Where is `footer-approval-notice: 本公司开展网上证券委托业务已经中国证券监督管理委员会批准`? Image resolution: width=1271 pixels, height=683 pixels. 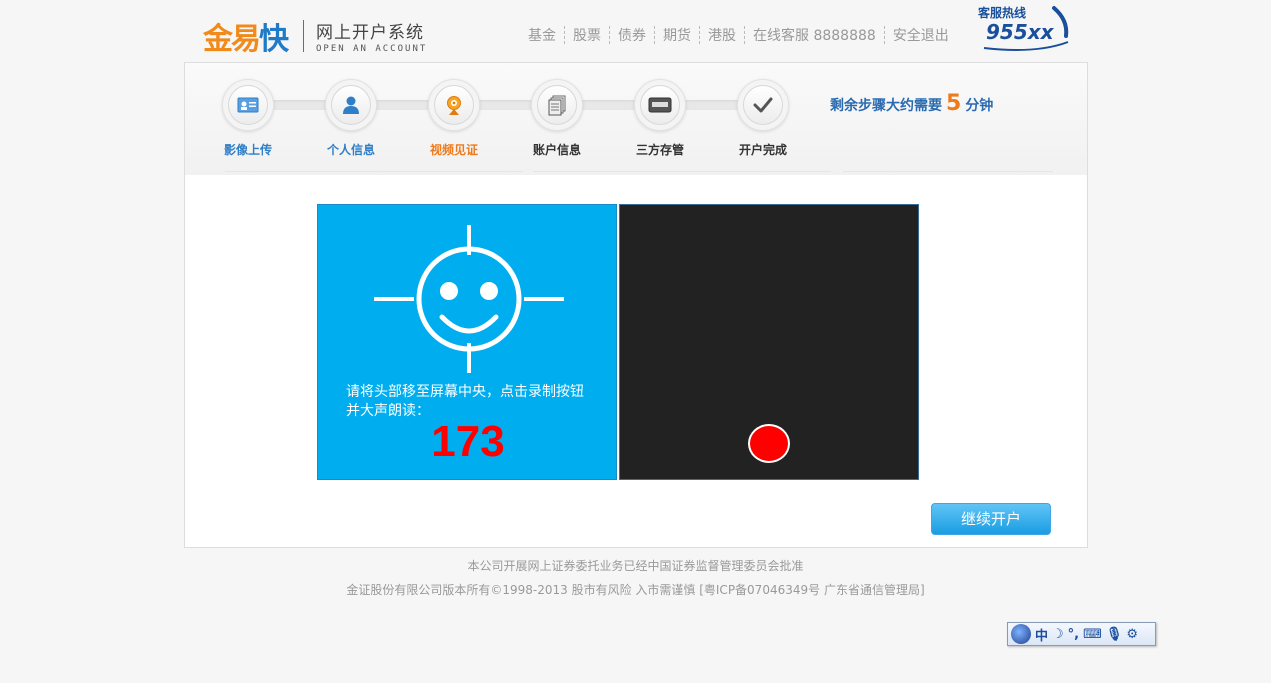 footer-approval-notice: 本公司开展网上证券委托业务已经中国证券监督管理委员会批准 is located at coordinates (635, 566).